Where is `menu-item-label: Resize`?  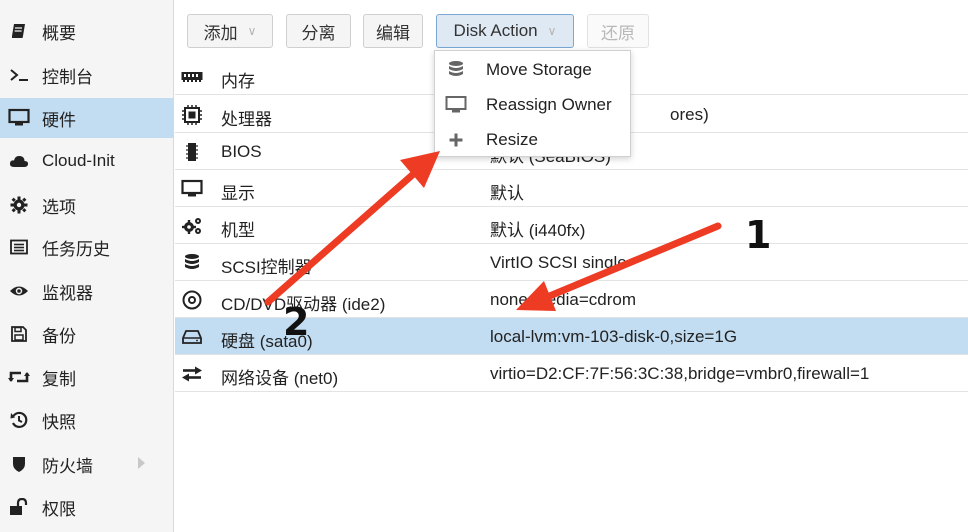
menu-item-label: Resize is located at coordinates (512, 139).